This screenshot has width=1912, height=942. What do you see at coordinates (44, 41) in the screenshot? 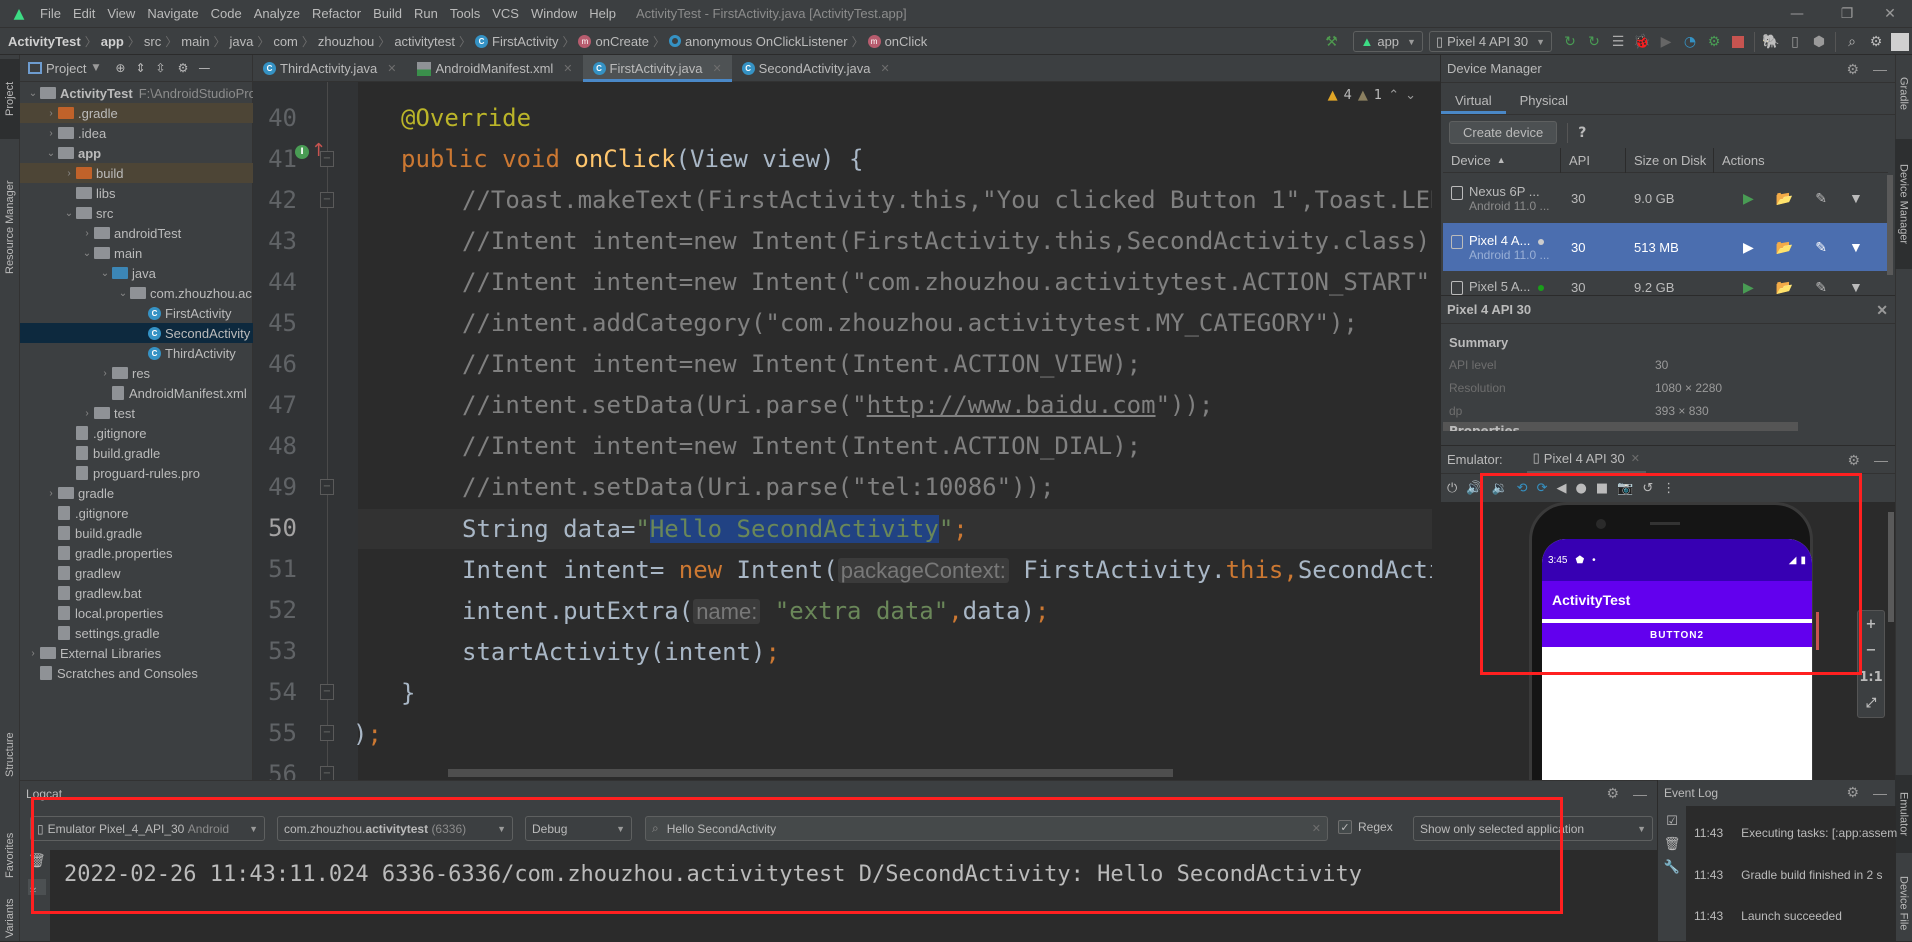
I see `breadcrumb-project: ActivityTest` at bounding box center [44, 41].